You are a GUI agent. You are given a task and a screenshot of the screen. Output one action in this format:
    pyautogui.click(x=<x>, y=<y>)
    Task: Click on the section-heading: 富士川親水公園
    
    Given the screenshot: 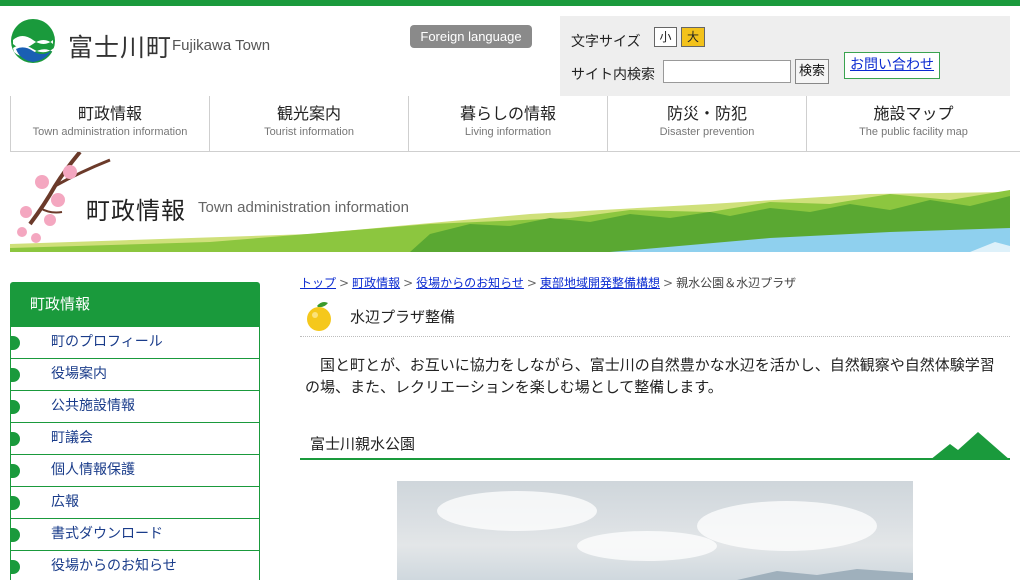 What is the action you would take?
    pyautogui.click(x=363, y=444)
    